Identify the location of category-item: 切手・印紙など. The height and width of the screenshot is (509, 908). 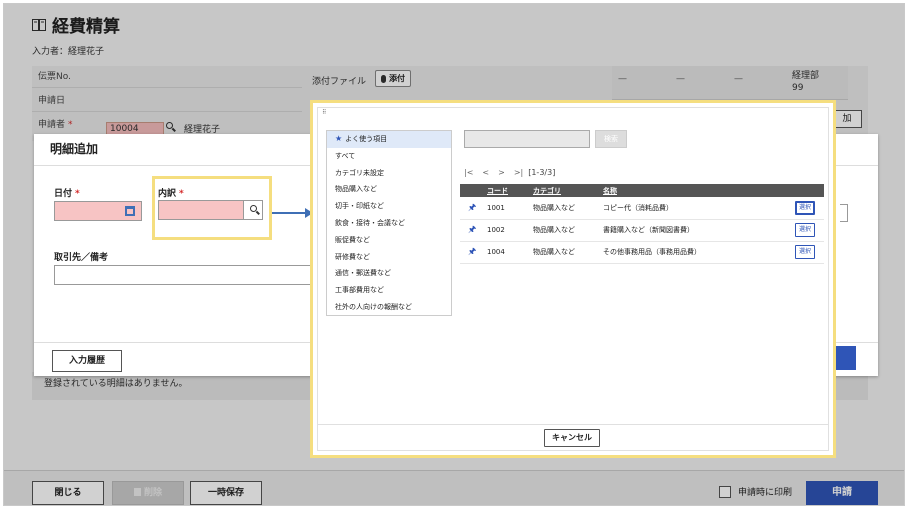
(389, 206).